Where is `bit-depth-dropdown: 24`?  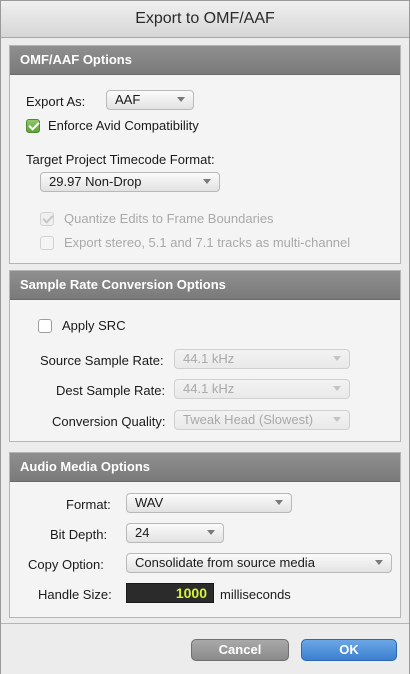
bit-depth-dropdown: 24 is located at coordinates (175, 533).